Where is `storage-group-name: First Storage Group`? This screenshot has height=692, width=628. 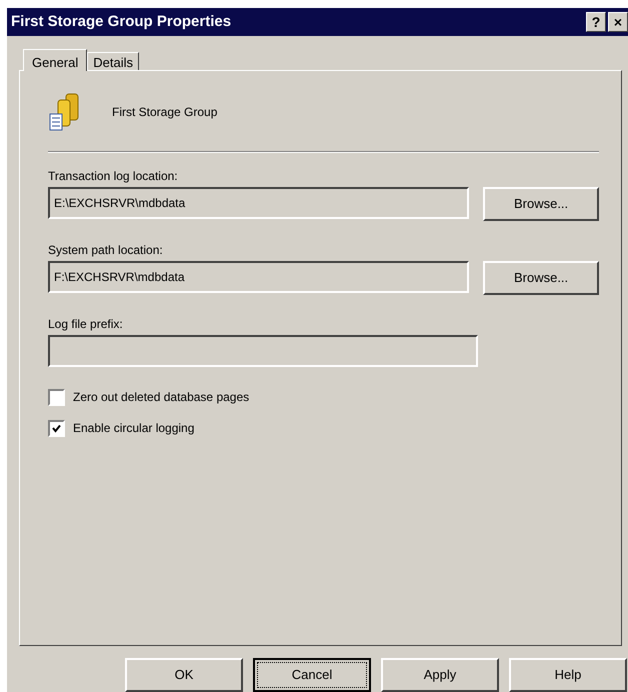 storage-group-name: First Storage Group is located at coordinates (165, 111).